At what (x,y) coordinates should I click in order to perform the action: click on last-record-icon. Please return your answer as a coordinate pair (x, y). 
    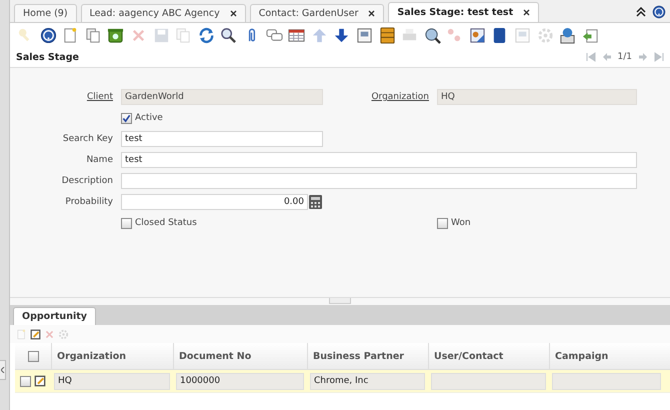
    Looking at the image, I should click on (659, 57).